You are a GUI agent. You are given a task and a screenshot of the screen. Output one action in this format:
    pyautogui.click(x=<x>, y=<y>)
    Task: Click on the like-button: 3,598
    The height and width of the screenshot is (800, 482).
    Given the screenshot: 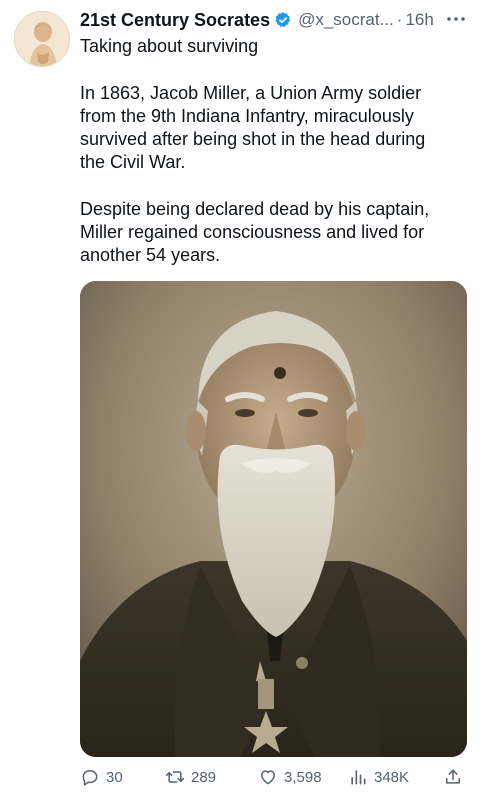 What is the action you would take?
    pyautogui.click(x=290, y=777)
    